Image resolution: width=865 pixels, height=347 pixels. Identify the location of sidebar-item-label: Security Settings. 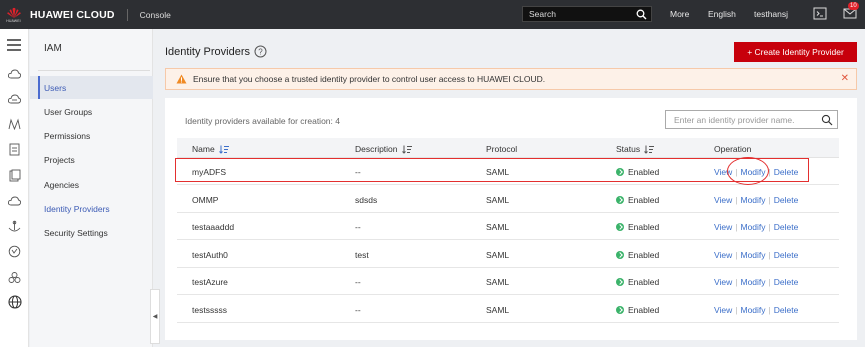
(76, 232).